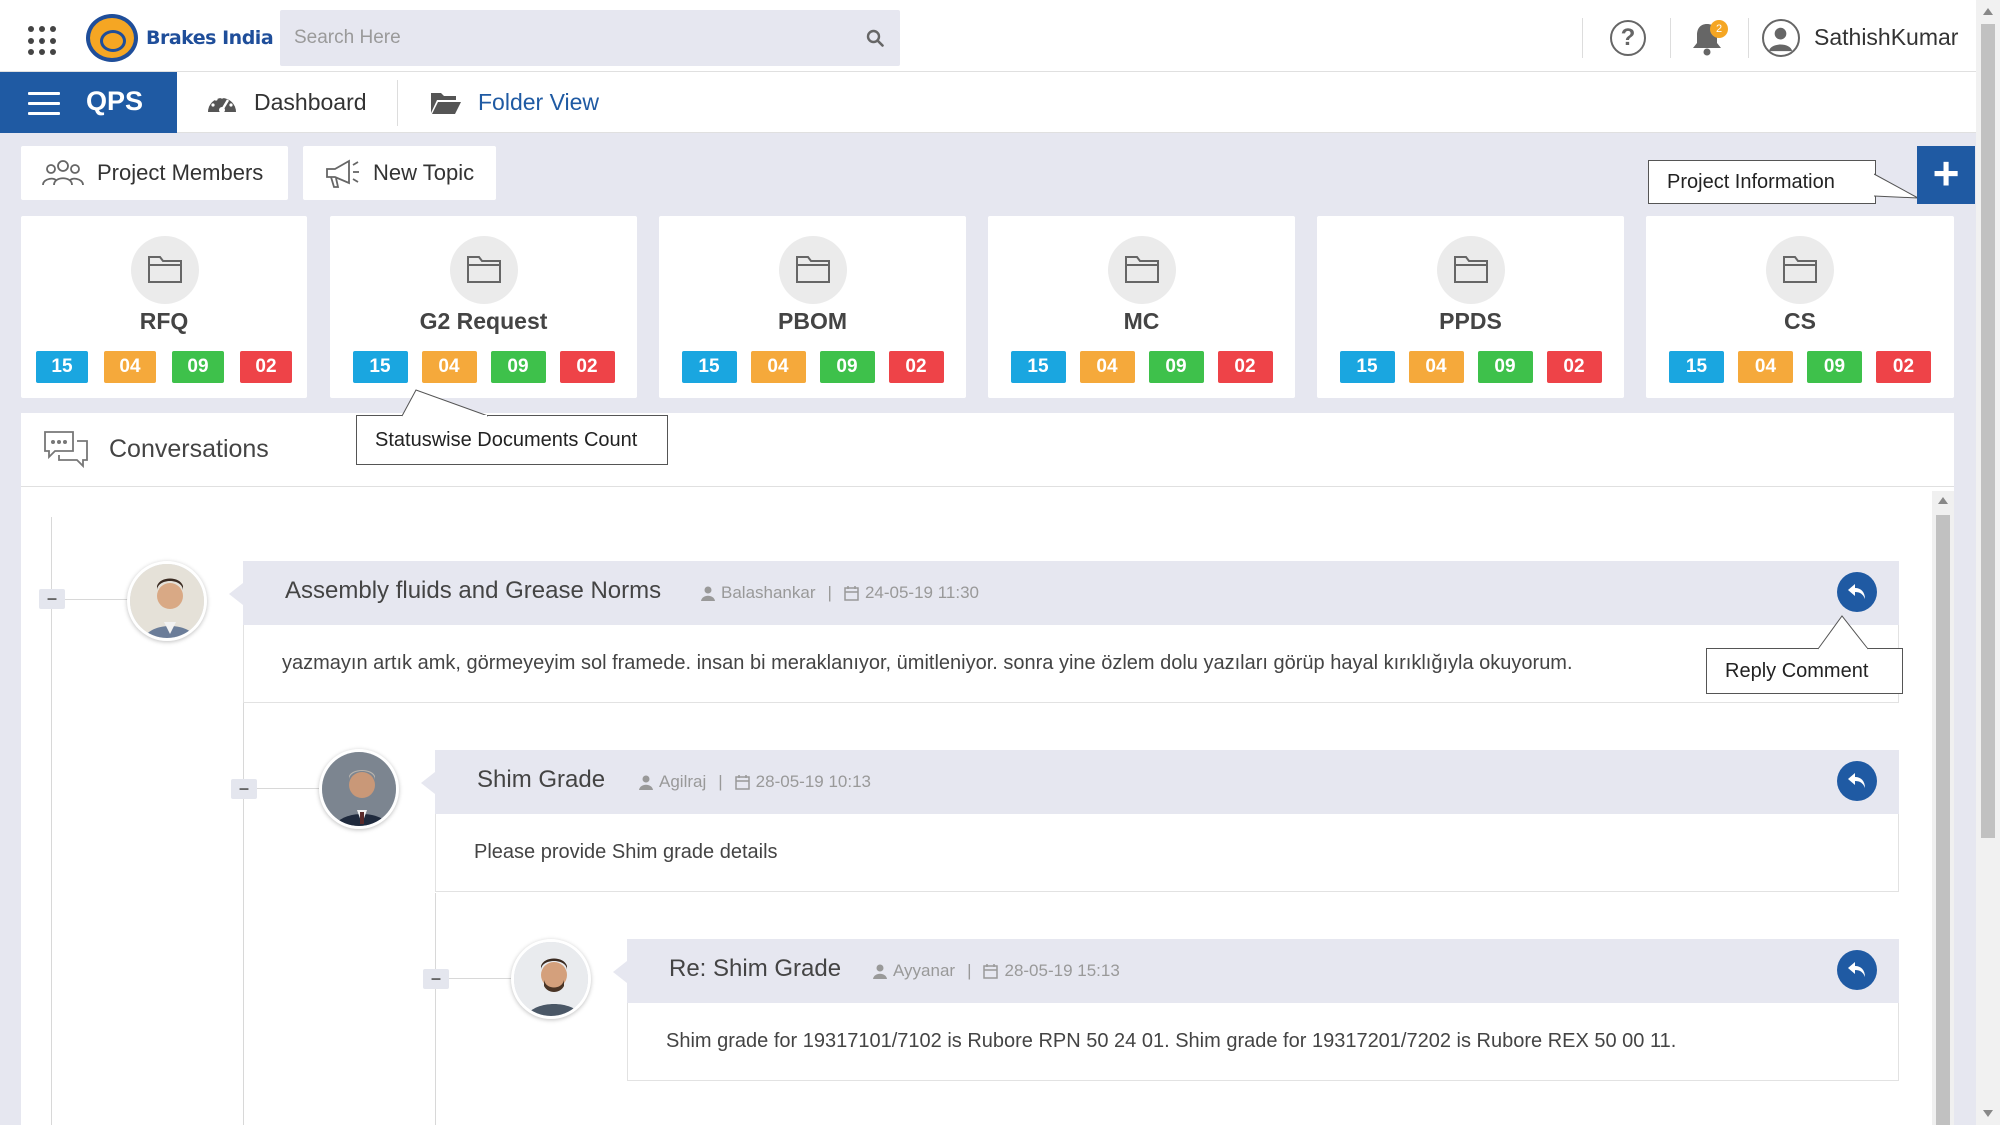 The height and width of the screenshot is (1125, 2000). Describe the element at coordinates (1781, 38) in the screenshot. I see `user-avatar-icon` at that location.